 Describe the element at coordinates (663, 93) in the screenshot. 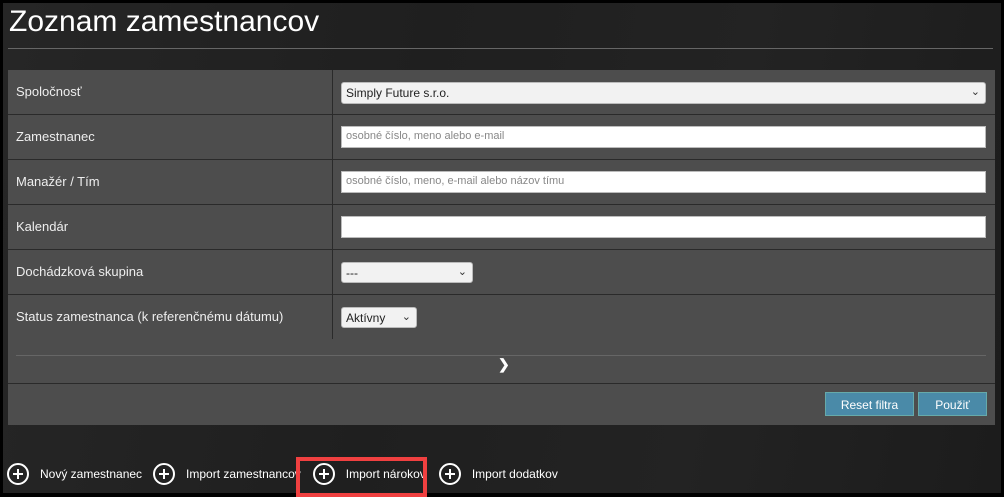

I see `company-select: Simply Future s.r.o. ⌄` at that location.